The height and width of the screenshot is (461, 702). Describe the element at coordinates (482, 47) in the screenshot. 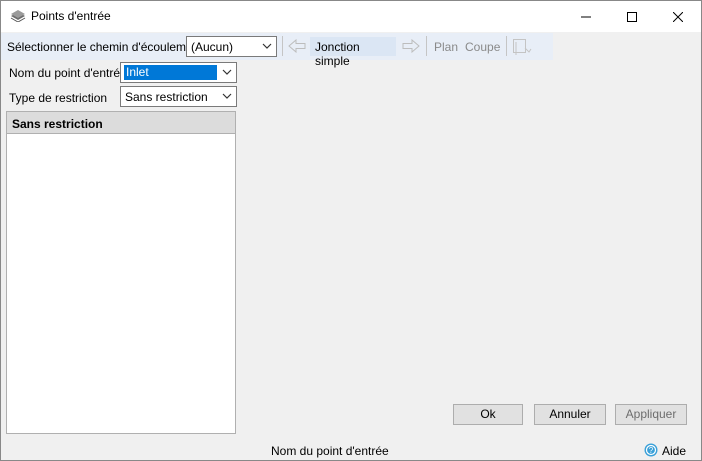

I see `section-button: Coupe` at that location.